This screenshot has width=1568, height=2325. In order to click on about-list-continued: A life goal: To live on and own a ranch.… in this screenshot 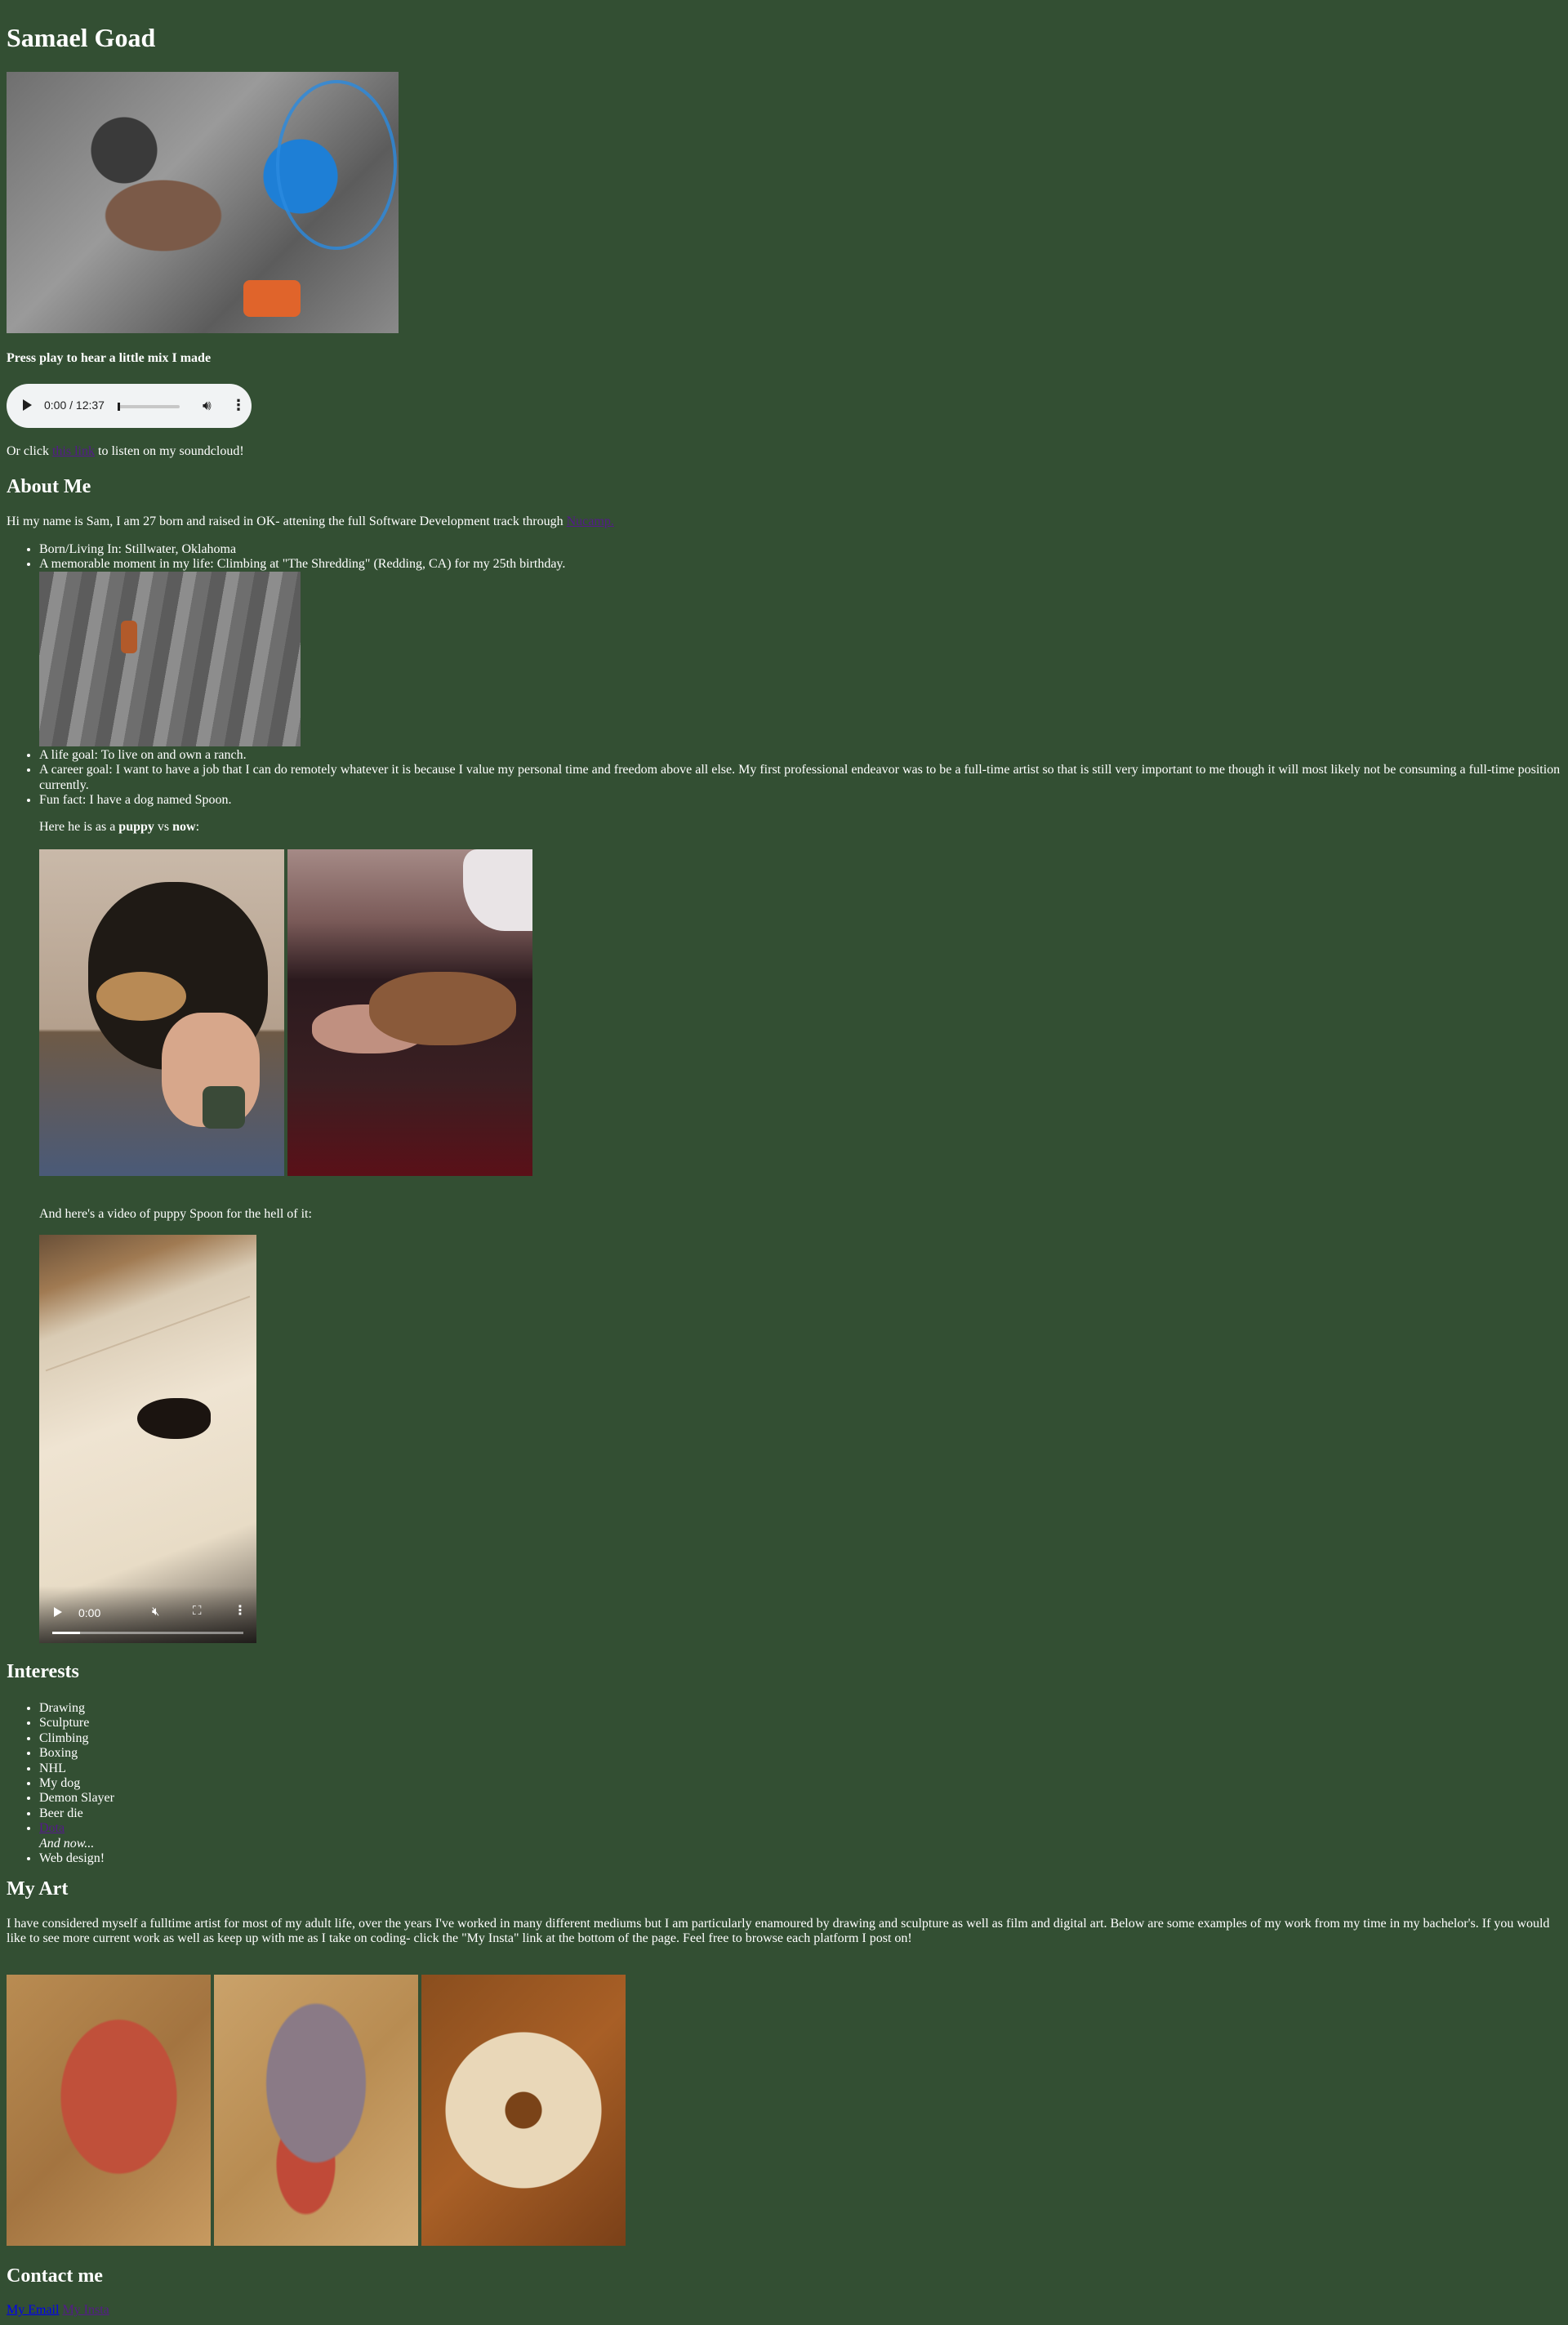, I will do `click(786, 778)`.